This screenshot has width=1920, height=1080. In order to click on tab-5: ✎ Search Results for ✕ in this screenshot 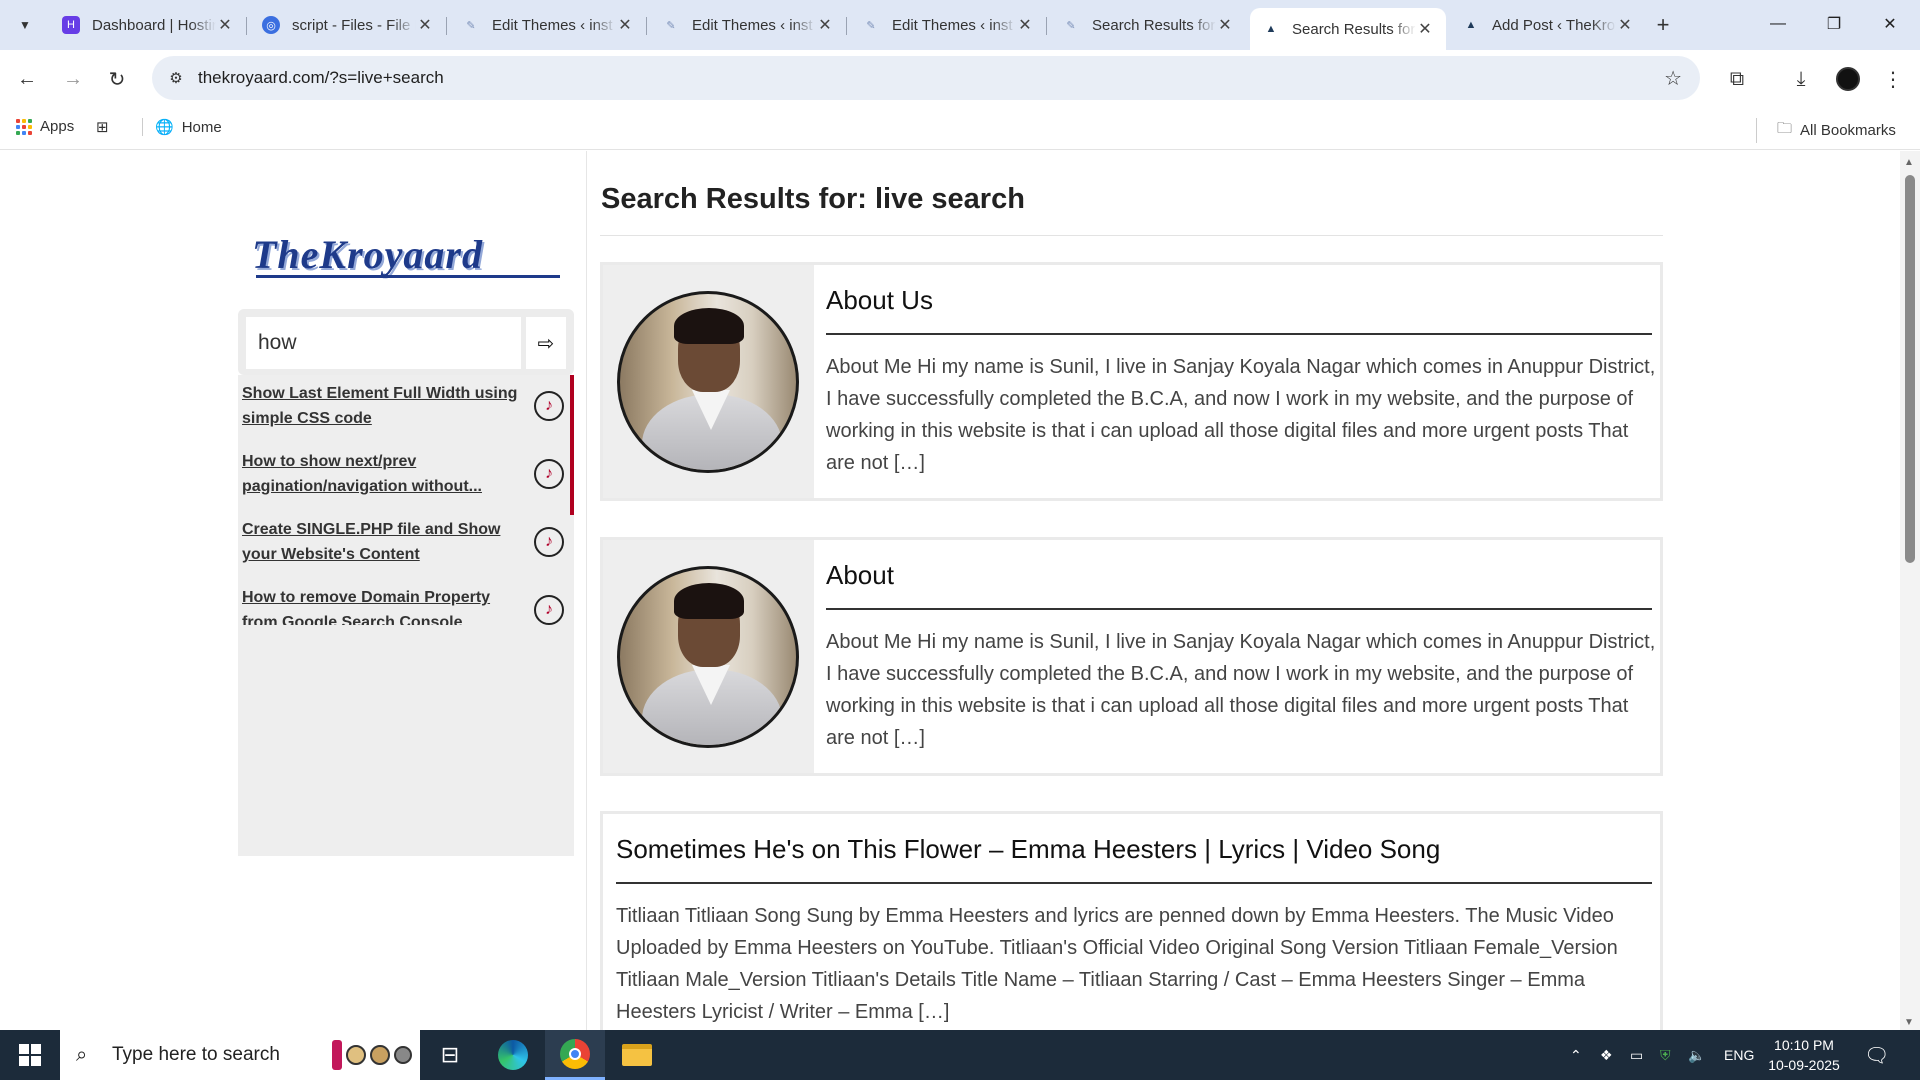, I will do `click(1148, 25)`.